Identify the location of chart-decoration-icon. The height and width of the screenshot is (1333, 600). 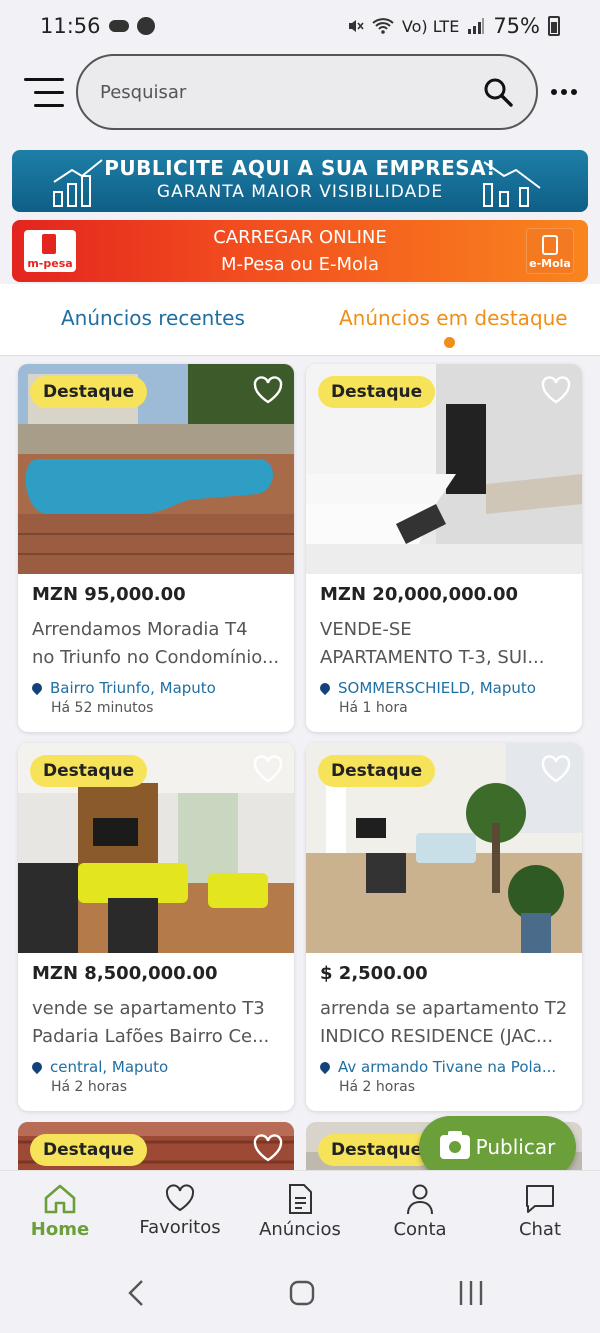
(512, 184).